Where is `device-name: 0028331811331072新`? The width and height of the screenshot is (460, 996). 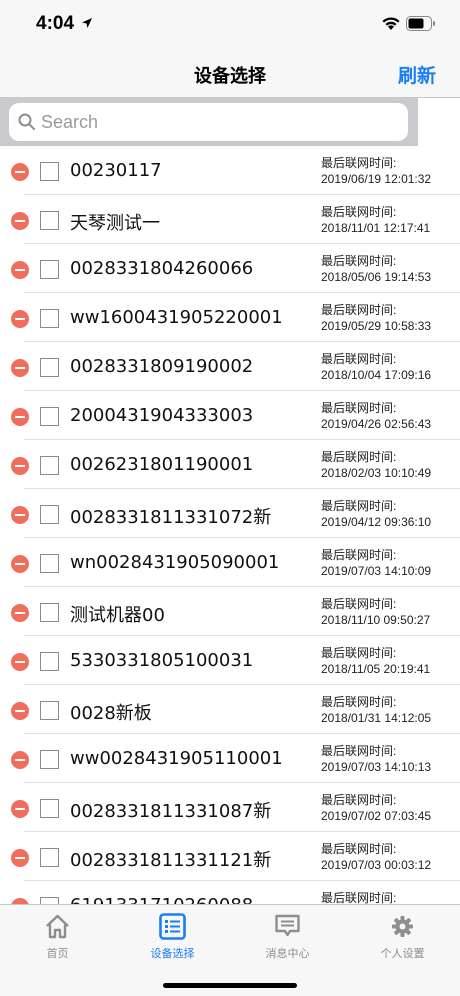
device-name: 0028331811331072新 is located at coordinates (171, 517).